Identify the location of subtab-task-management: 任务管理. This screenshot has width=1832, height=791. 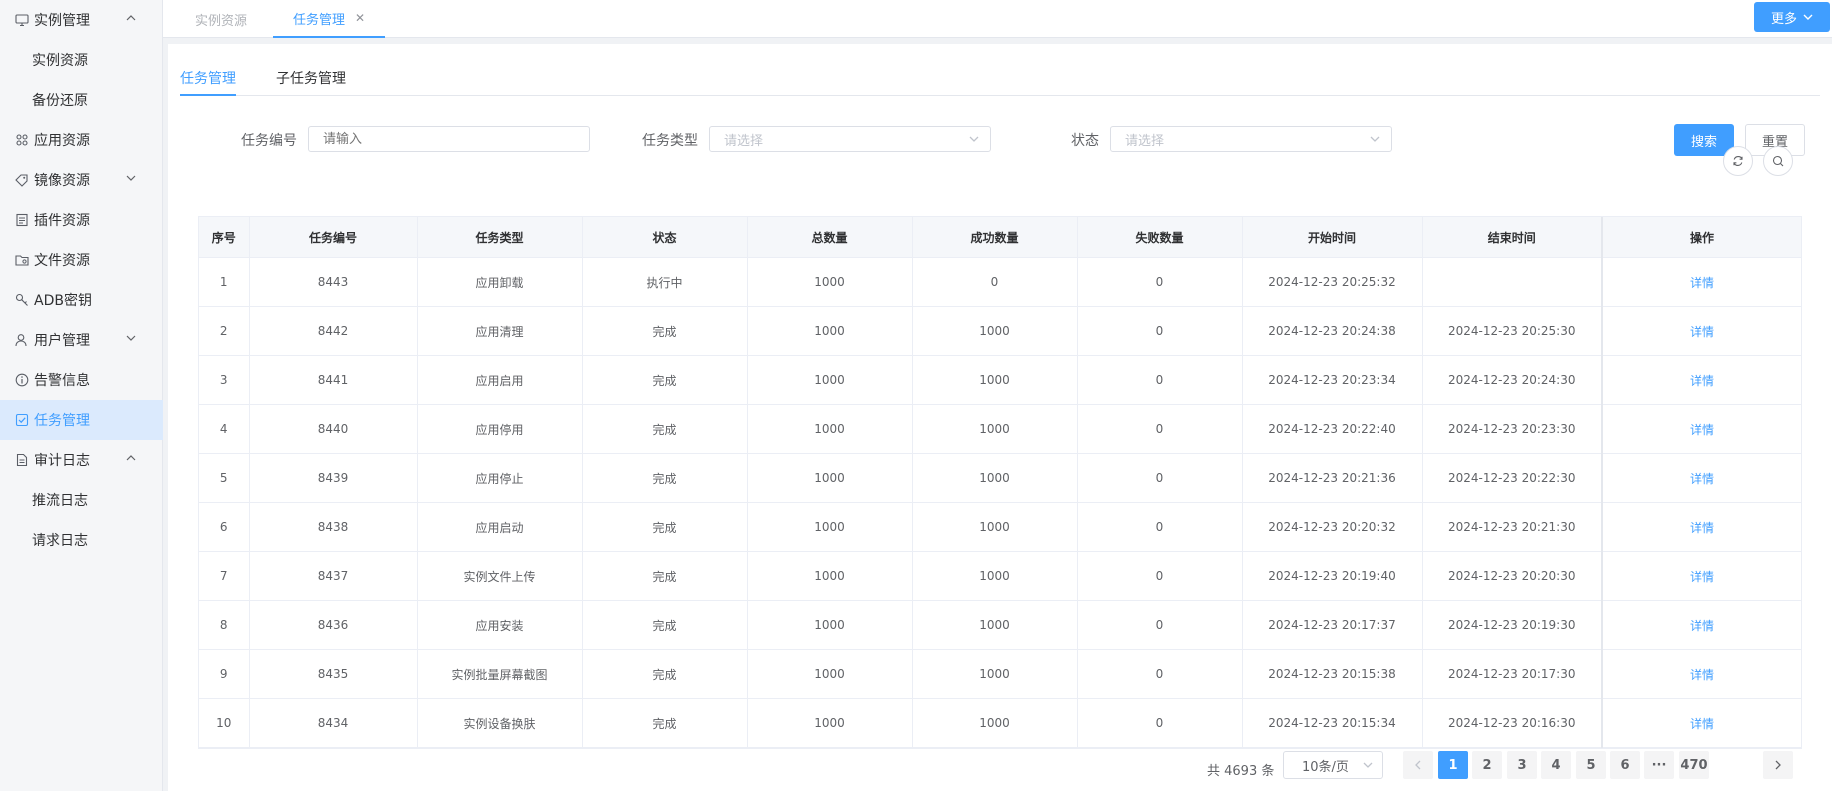
(208, 82).